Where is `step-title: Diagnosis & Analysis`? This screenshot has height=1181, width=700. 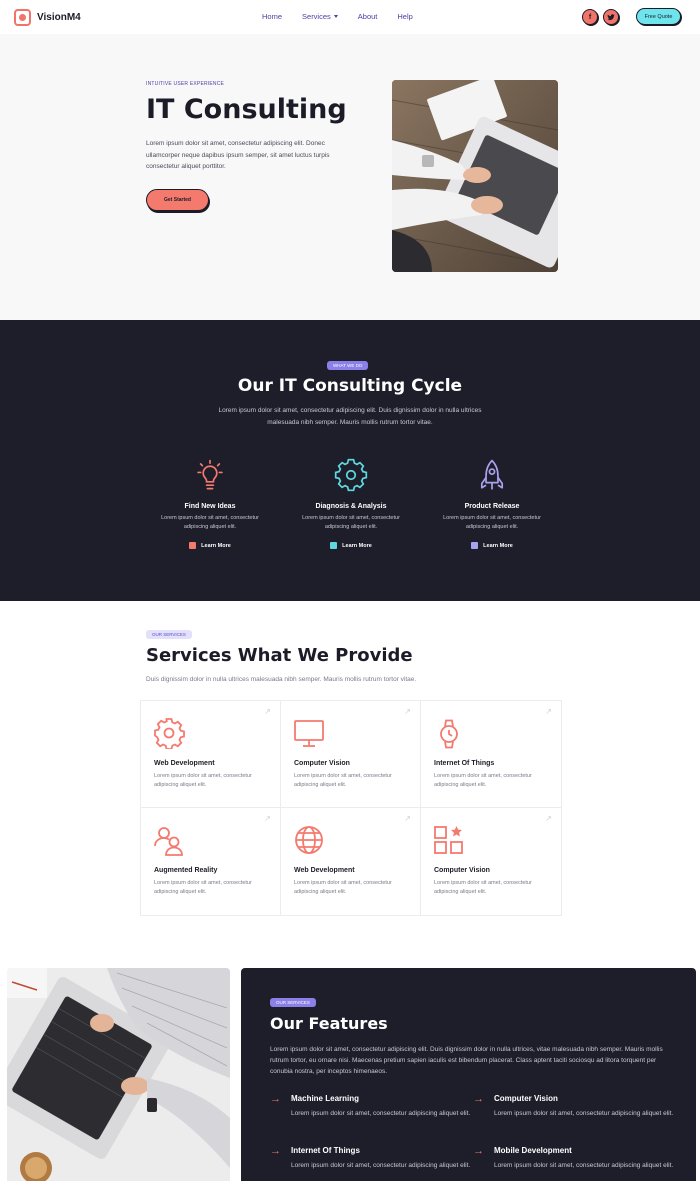
step-title: Diagnosis & Analysis is located at coordinates (351, 506).